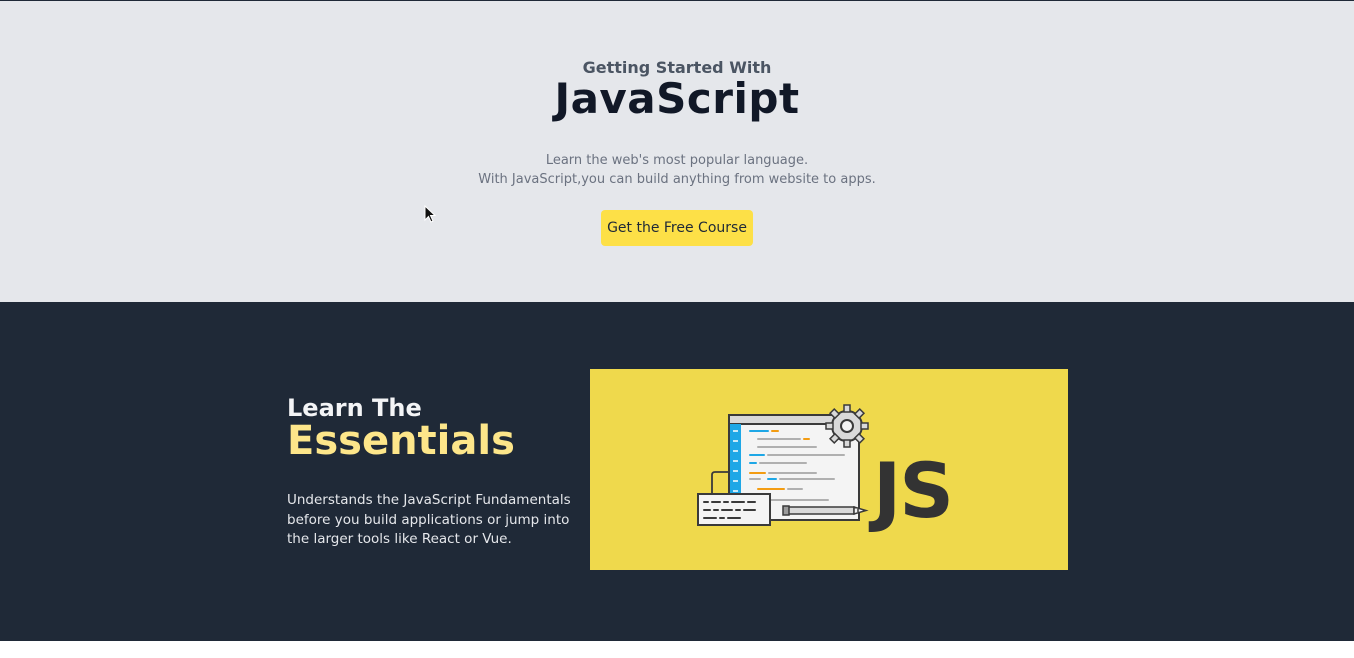  I want to click on code-editor-illustration-icon: JS, so click(825, 469).